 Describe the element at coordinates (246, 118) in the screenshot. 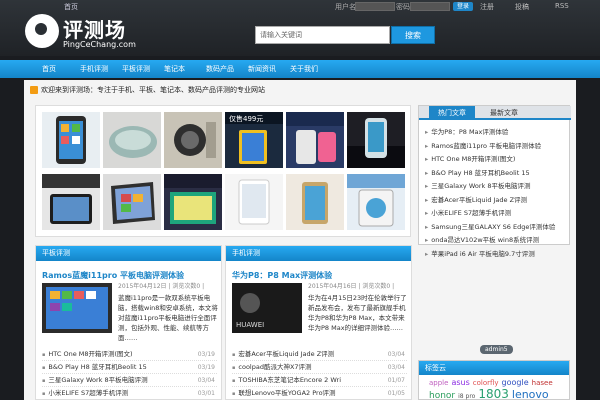

I see `gallery-caption: 仅售499元` at that location.